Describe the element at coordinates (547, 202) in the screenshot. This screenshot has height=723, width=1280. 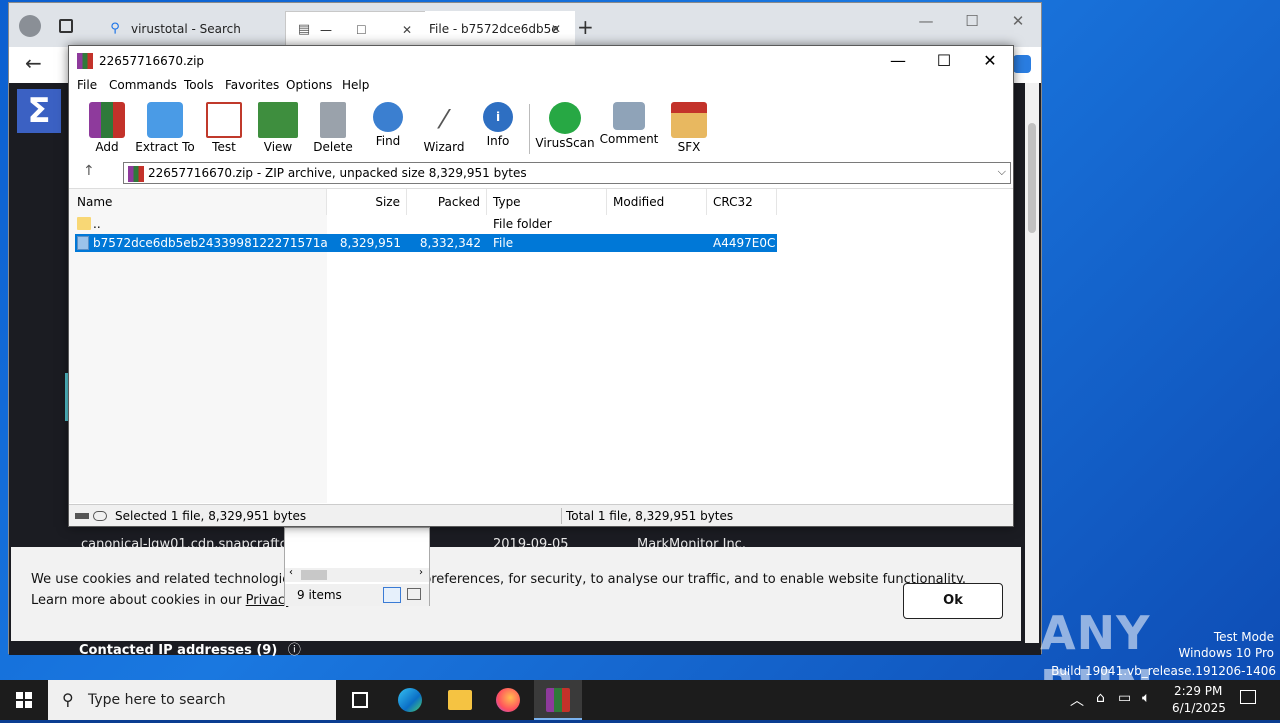
I see `column-type: Type` at that location.